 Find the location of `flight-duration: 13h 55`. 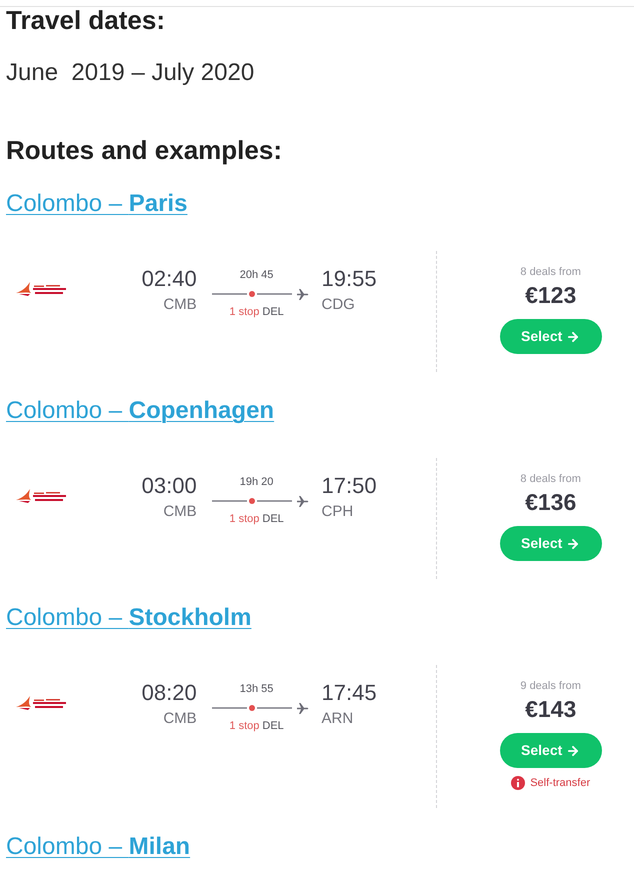

flight-duration: 13h 55 is located at coordinates (257, 689).